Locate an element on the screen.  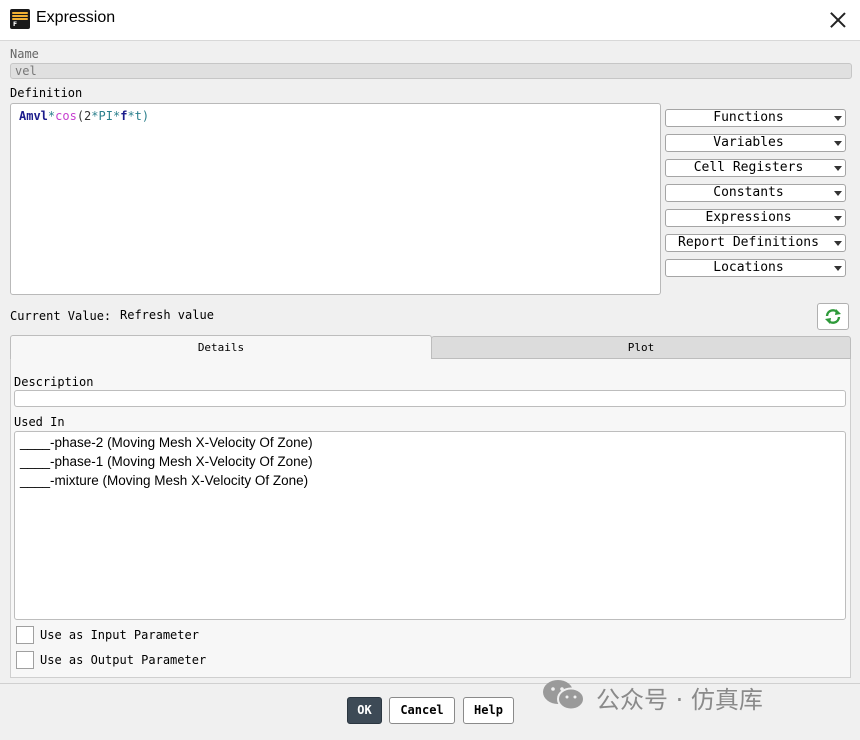
dropdown-label: Functions is located at coordinates (748, 117).